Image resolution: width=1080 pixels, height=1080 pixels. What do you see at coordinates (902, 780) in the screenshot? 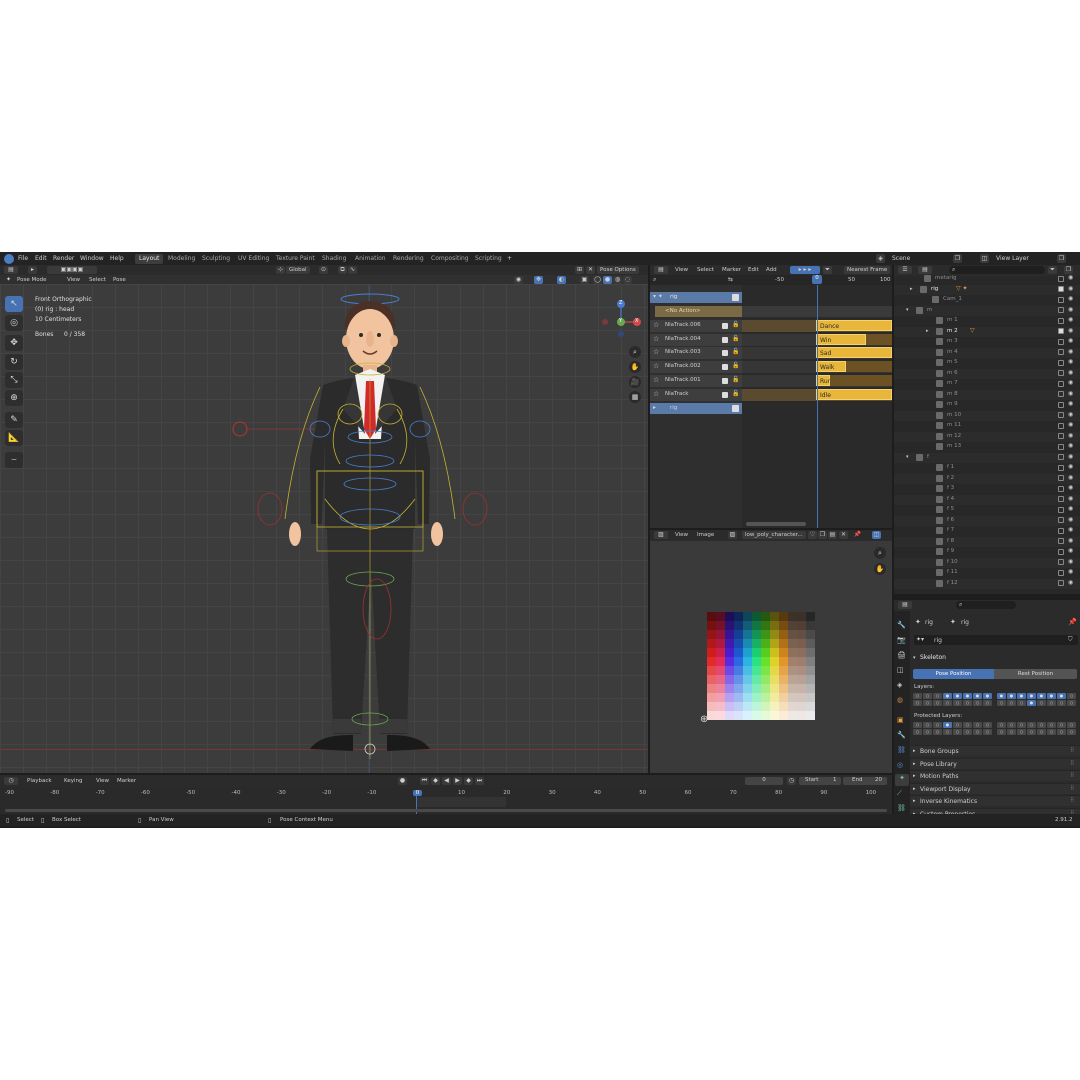
I see `armature-data-tab-icon: ✦` at bounding box center [902, 780].